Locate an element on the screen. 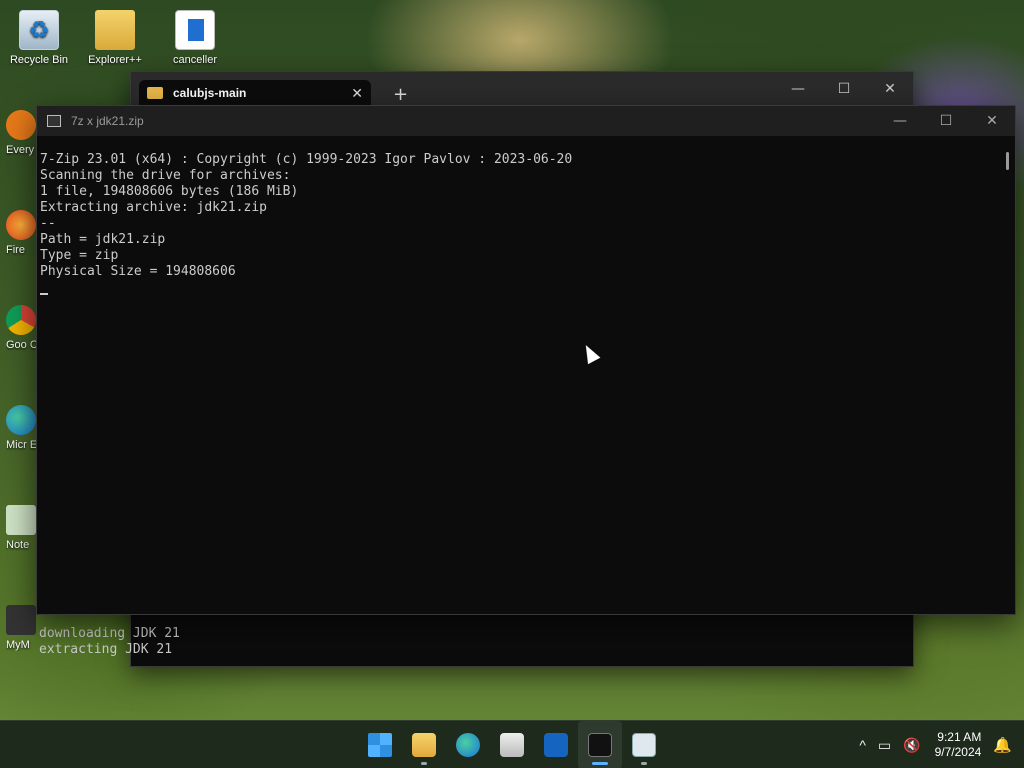 This screenshot has height=768, width=1024. desktop-icon-chrome: Goo Chr is located at coordinates (23, 328).